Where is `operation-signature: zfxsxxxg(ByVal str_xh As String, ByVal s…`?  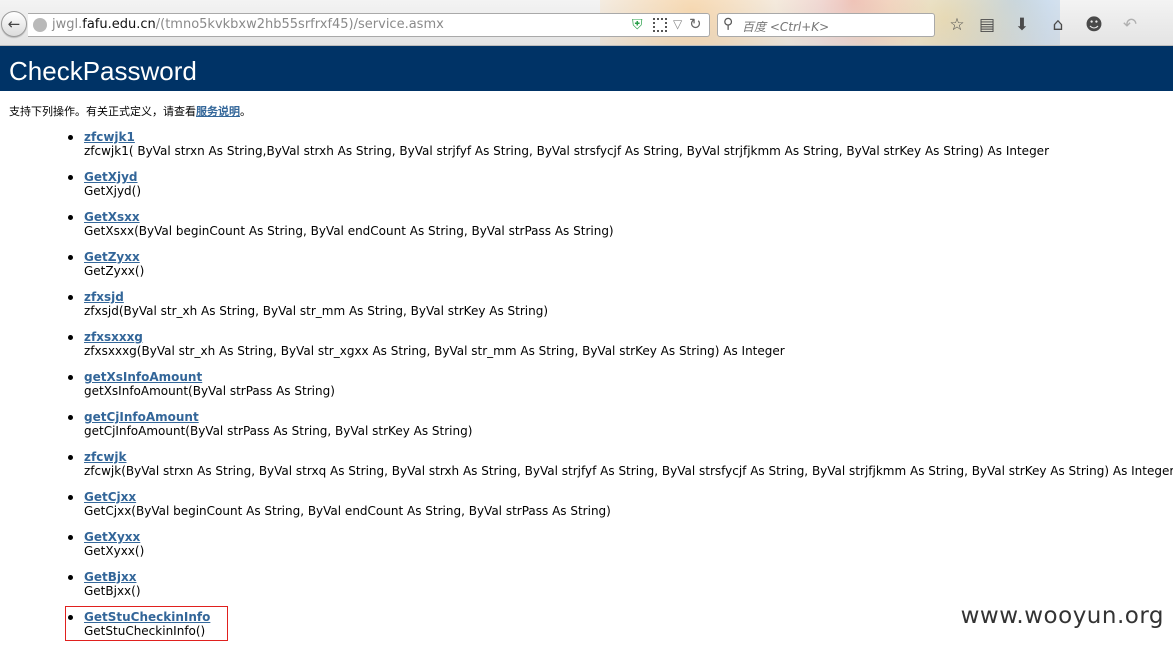 operation-signature: zfxsxxxg(ByVal str_xh As String, ByVal s… is located at coordinates (434, 351).